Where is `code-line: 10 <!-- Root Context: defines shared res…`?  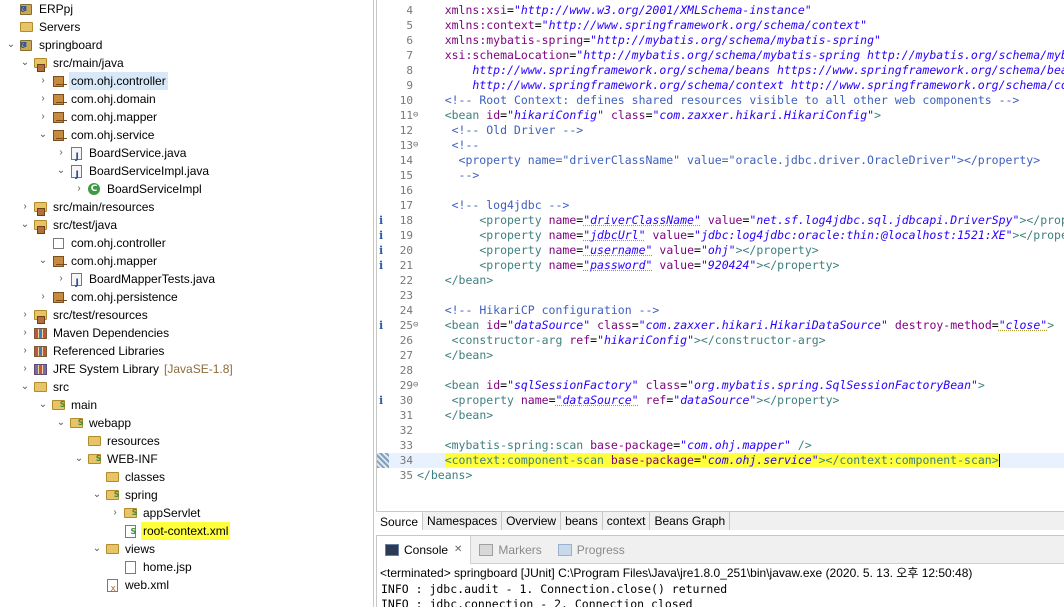
code-line: 10 <!-- Root Context: defines shared res… is located at coordinates (720, 100).